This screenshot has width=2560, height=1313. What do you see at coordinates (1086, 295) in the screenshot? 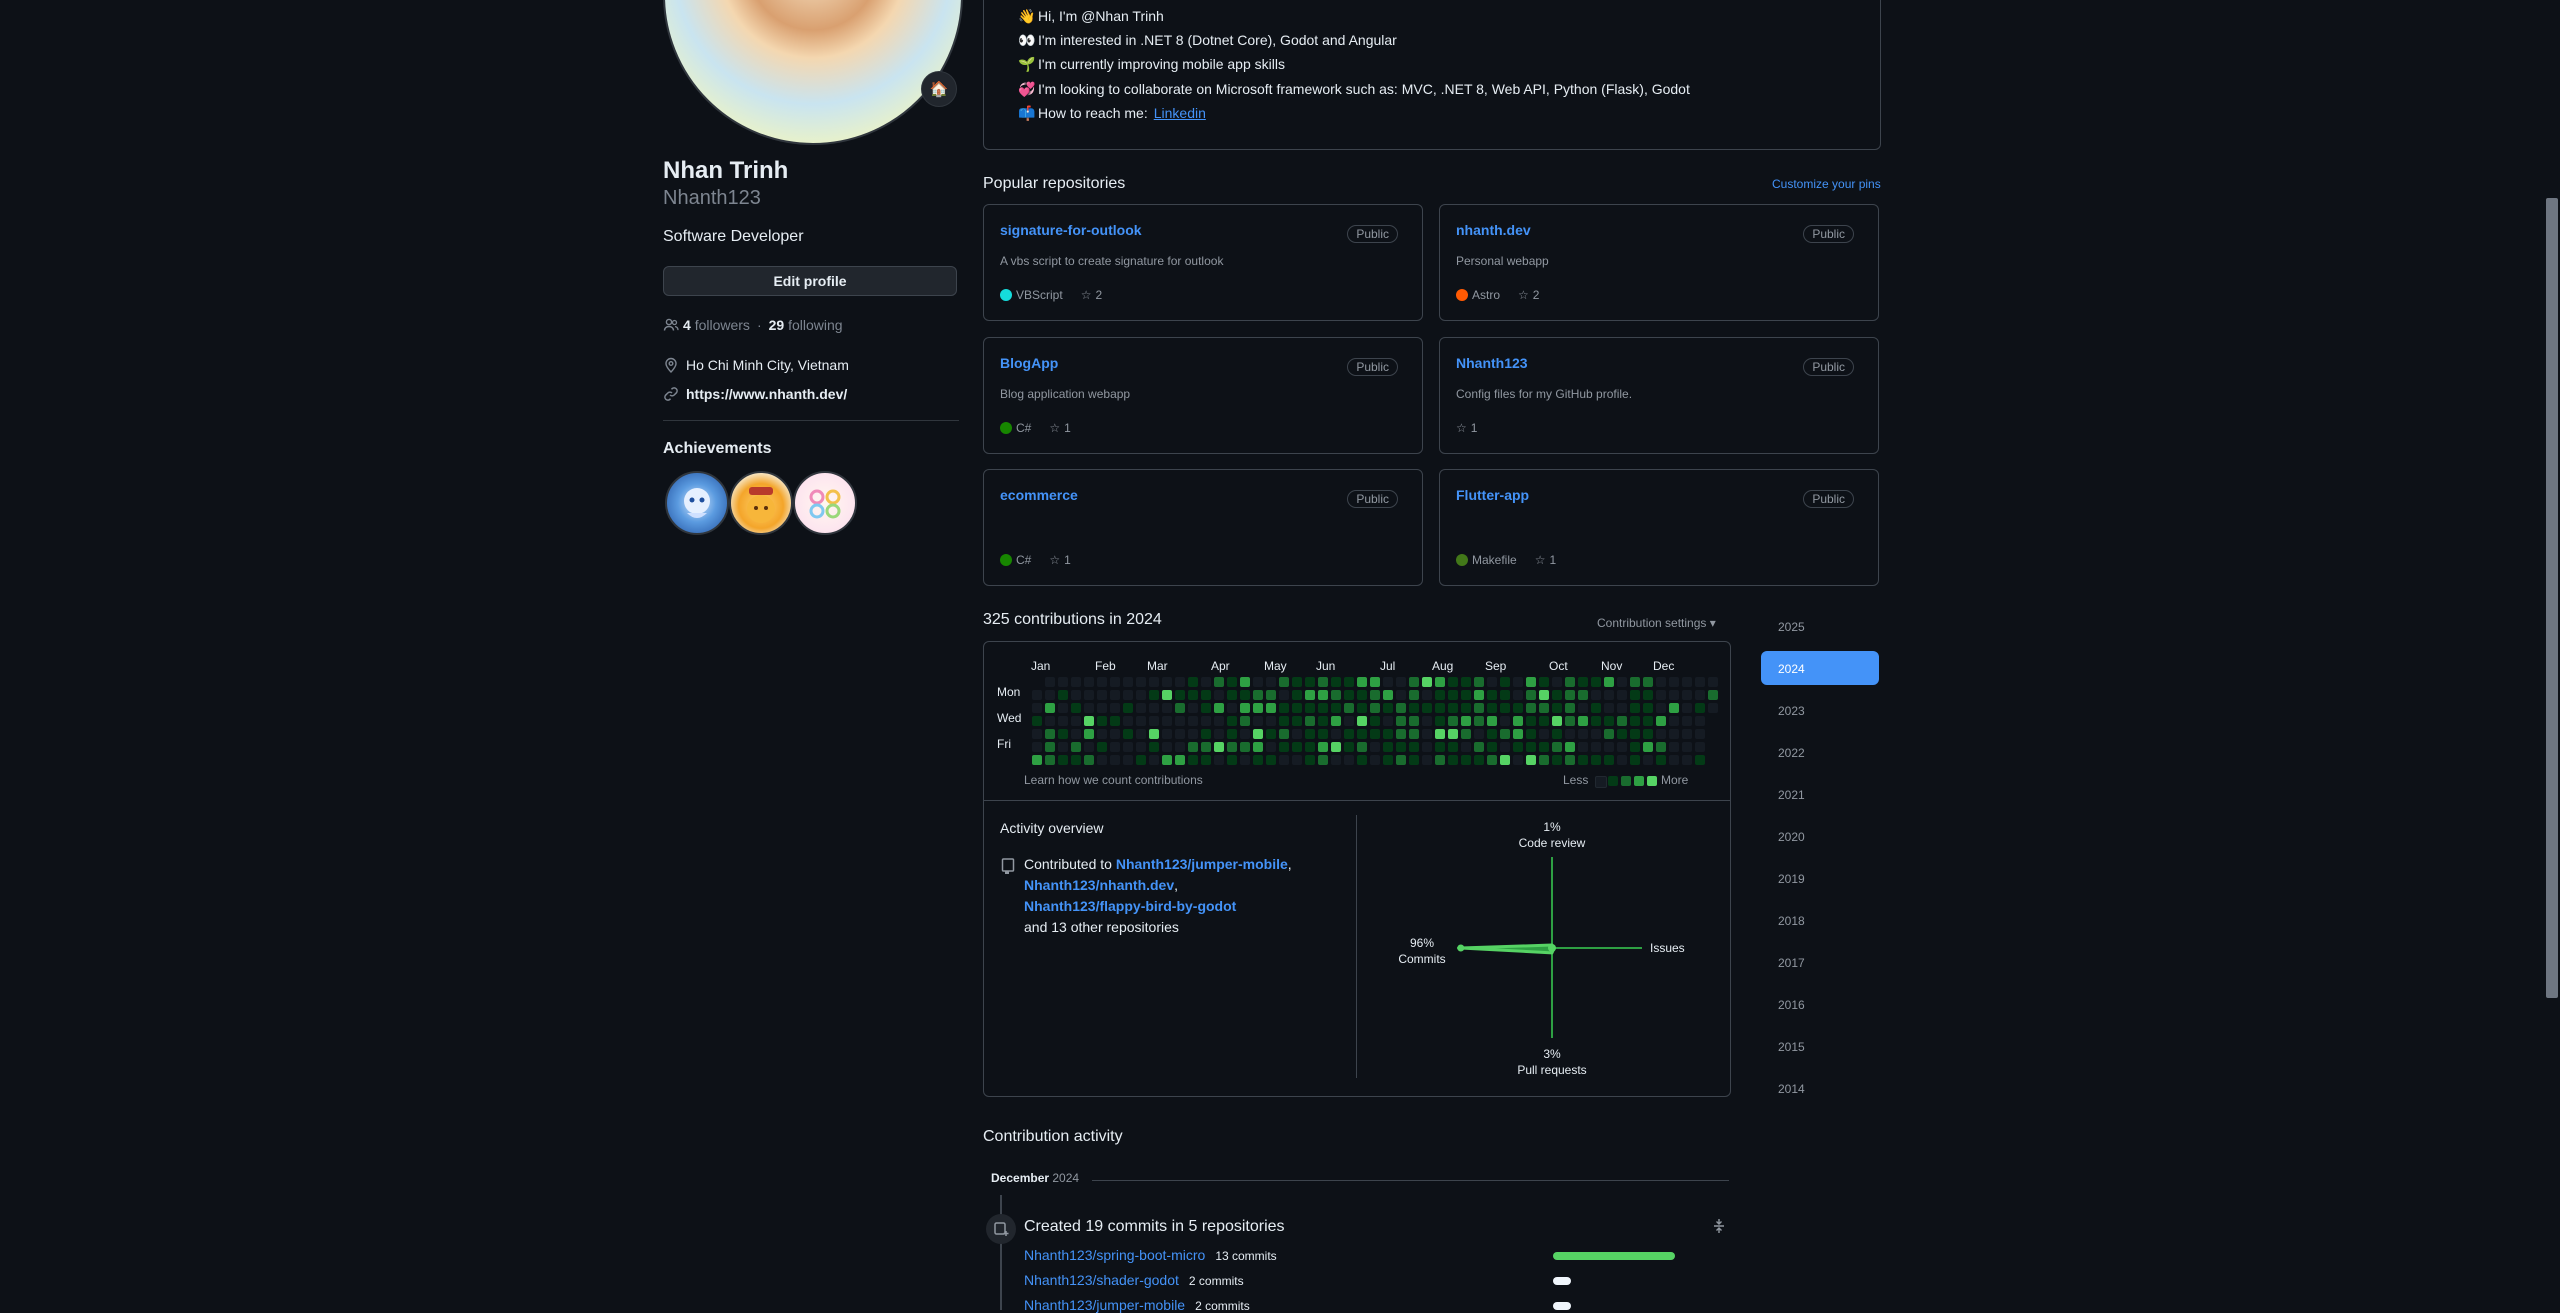
I see `star-icon: ☆` at bounding box center [1086, 295].